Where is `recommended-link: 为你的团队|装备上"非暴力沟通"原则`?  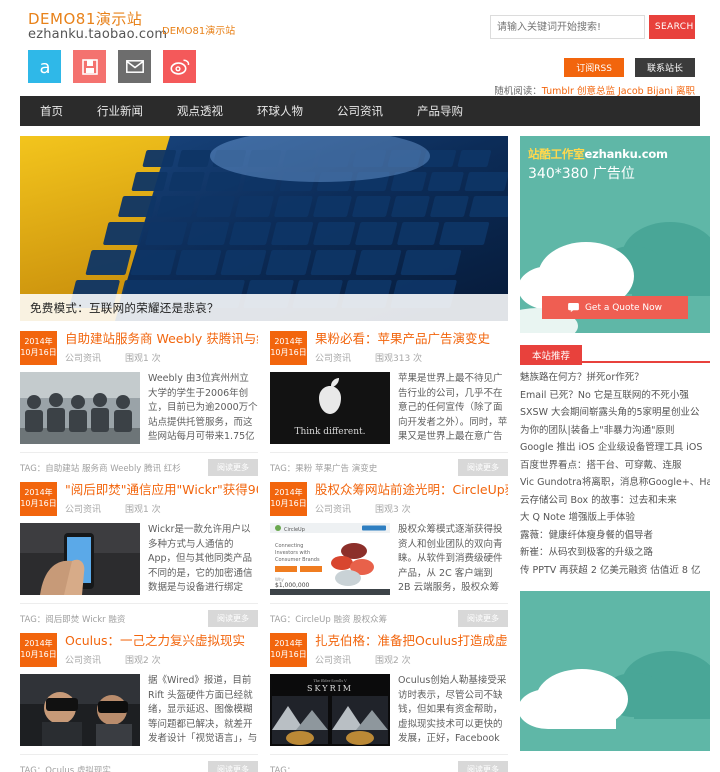
recommended-link: 为你的团队|装备上"非暴力沟通"原则 is located at coordinates (597, 430).